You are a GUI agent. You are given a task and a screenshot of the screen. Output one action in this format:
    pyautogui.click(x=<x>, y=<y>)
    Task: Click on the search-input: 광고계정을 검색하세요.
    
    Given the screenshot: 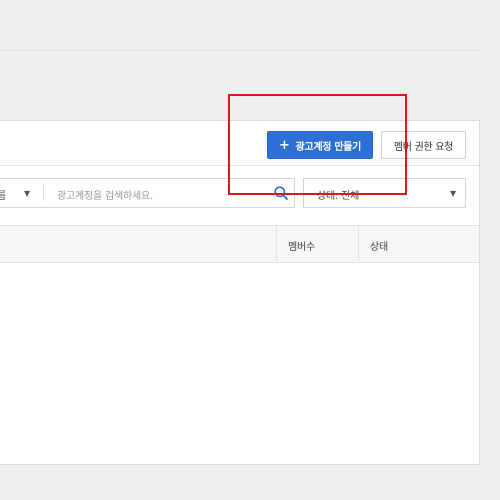 What is the action you would take?
    pyautogui.click(x=105, y=194)
    